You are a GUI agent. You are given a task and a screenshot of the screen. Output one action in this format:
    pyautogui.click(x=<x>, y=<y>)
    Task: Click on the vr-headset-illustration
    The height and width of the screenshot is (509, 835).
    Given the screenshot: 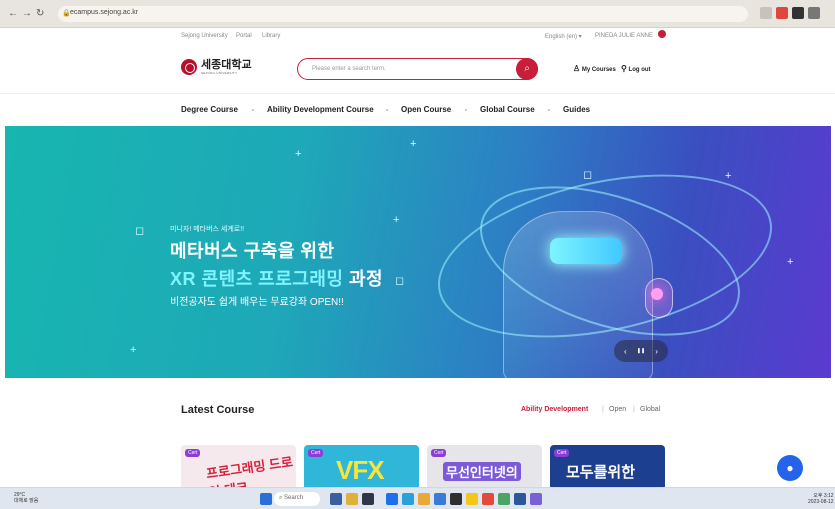 What is the action you would take?
    pyautogui.click(x=586, y=251)
    